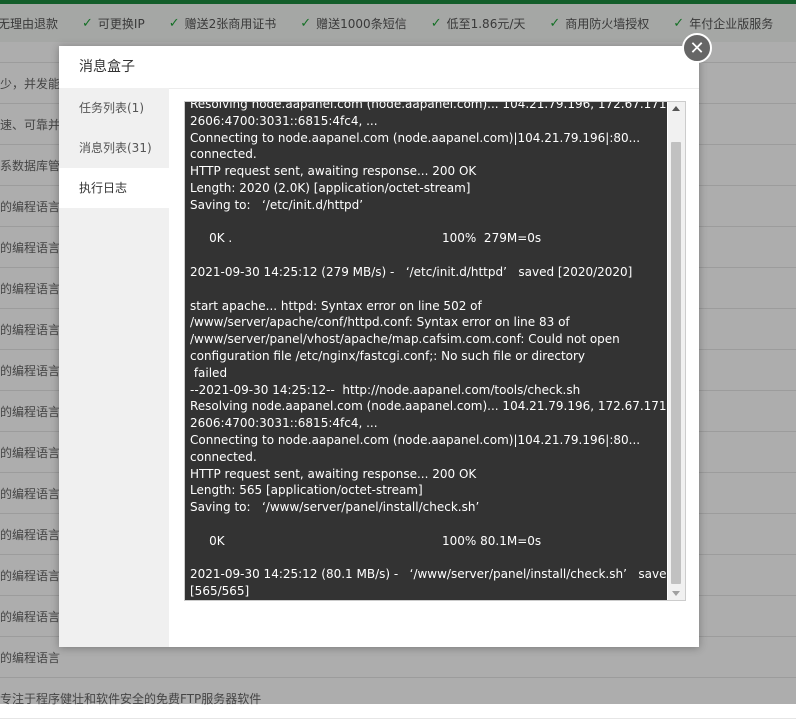 The width and height of the screenshot is (796, 719). What do you see at coordinates (366, 238) in the screenshot?
I see `log-line: 0K . 100% 279M=0s` at bounding box center [366, 238].